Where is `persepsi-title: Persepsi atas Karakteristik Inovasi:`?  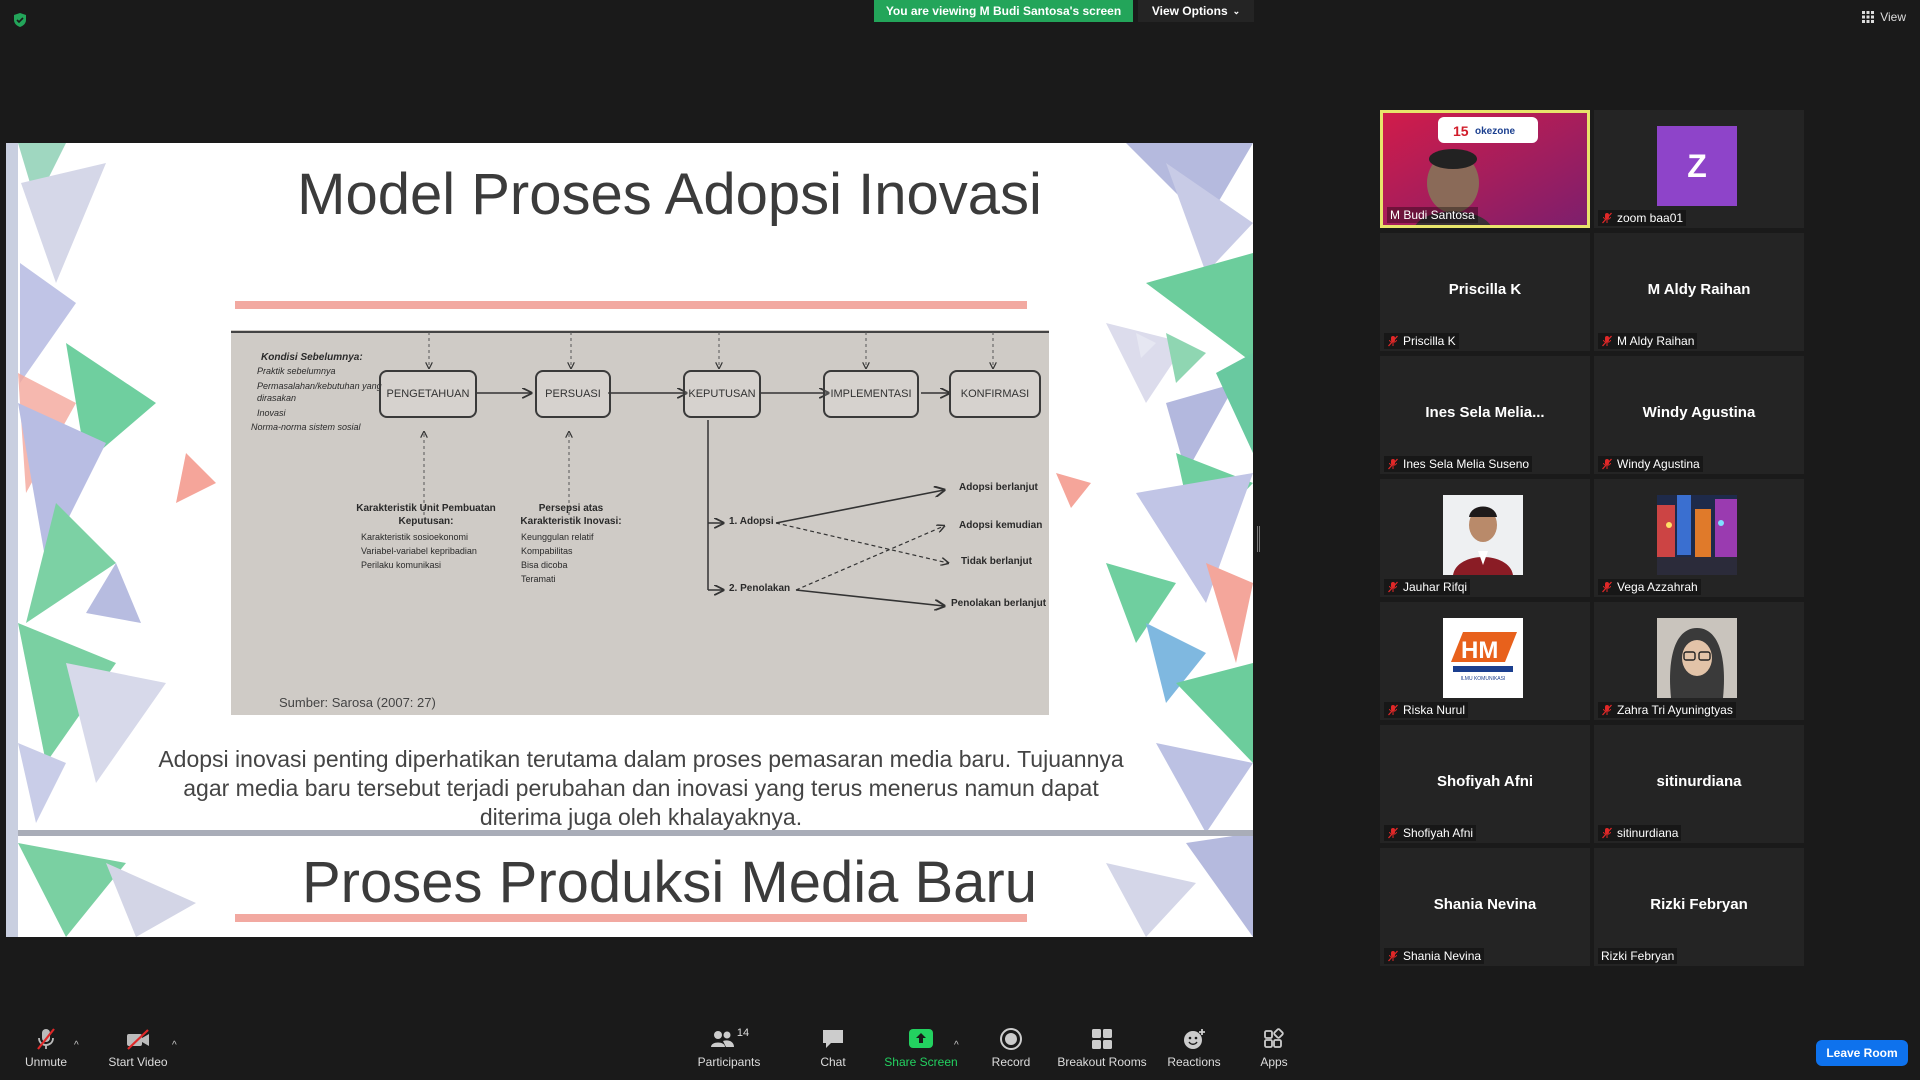 persepsi-title: Persepsi atas Karakteristik Inovasi: is located at coordinates (571, 515).